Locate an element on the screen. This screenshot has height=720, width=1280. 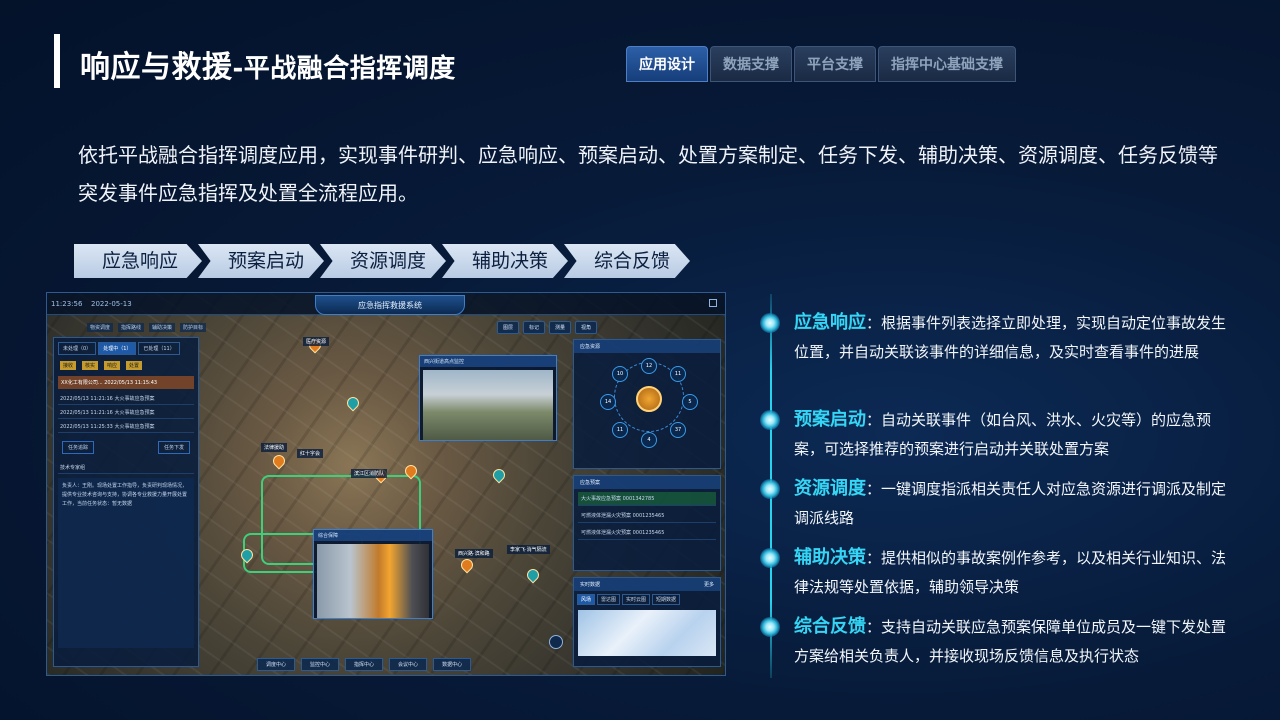
flow-step: 响应 is located at coordinates (112, 365).